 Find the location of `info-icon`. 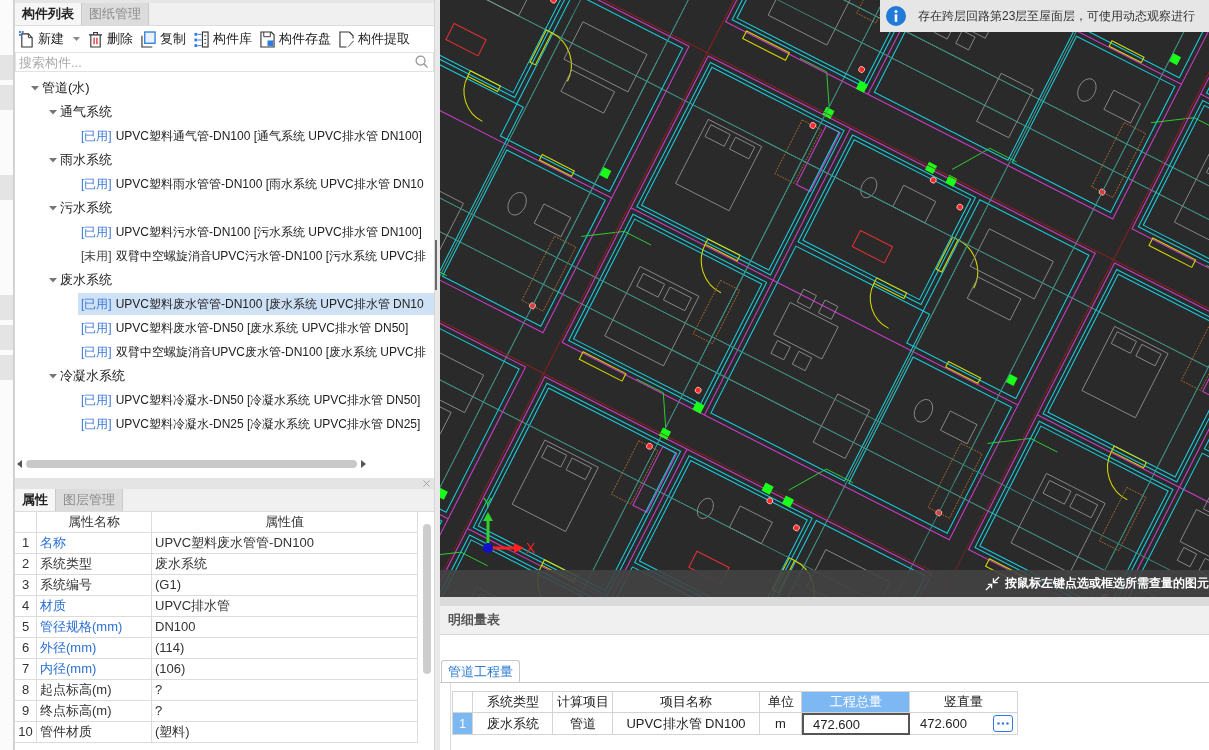

info-icon is located at coordinates (896, 16).